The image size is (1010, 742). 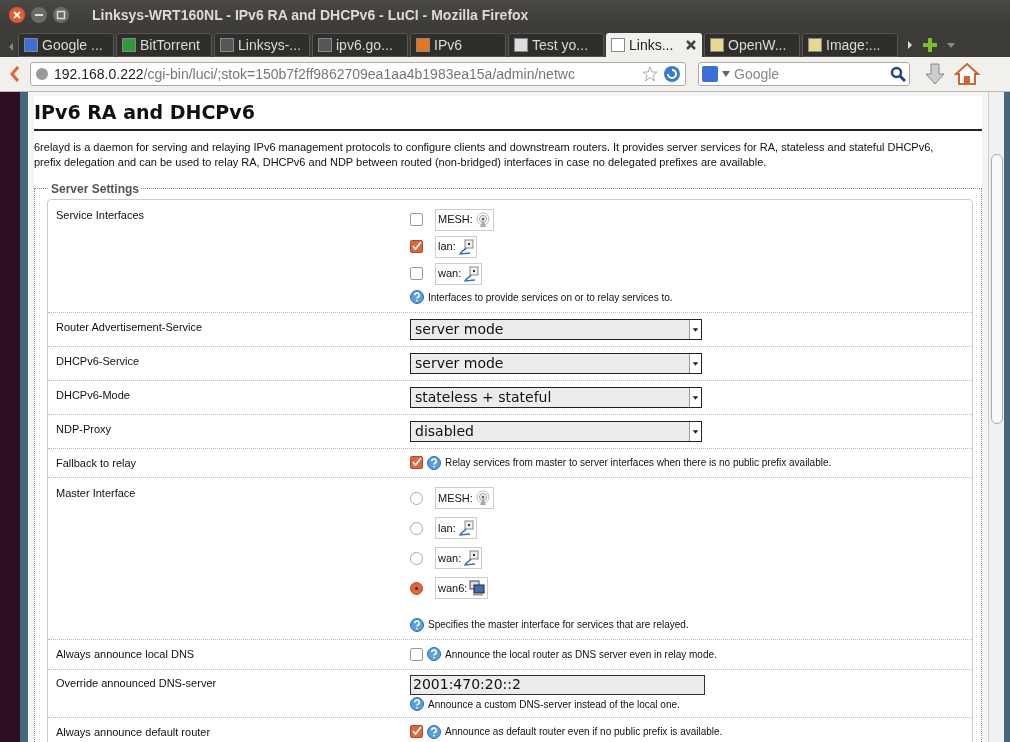 What do you see at coordinates (804, 74) in the screenshot?
I see `search-field: Google` at bounding box center [804, 74].